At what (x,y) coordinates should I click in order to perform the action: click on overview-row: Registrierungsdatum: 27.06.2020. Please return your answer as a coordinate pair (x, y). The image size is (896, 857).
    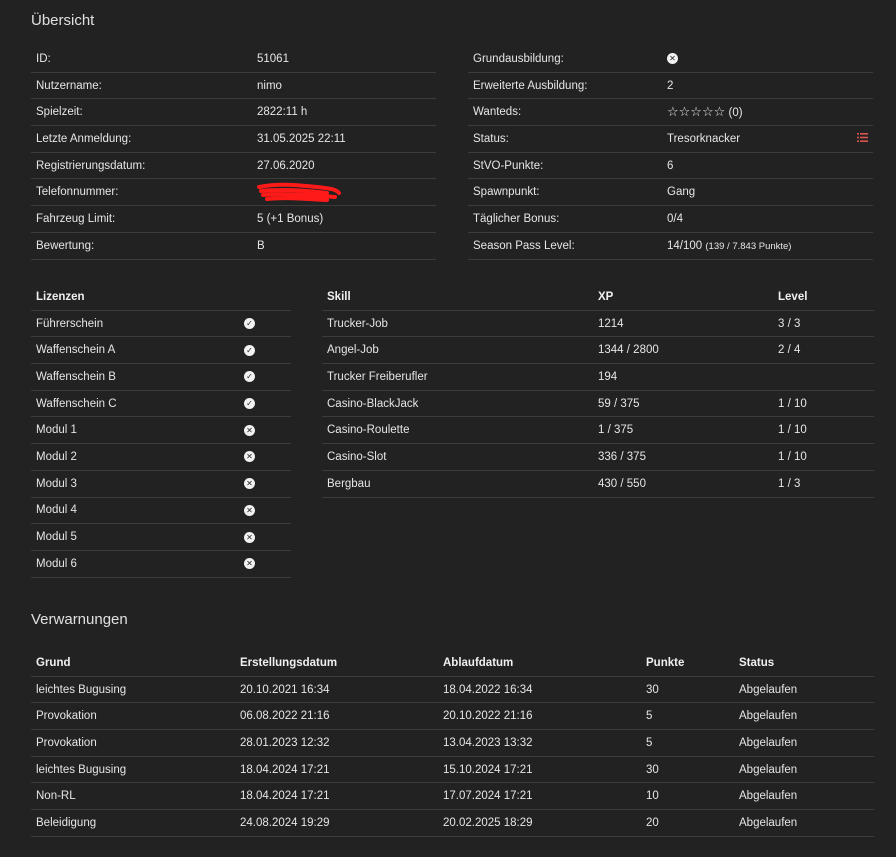
    Looking at the image, I should click on (233, 166).